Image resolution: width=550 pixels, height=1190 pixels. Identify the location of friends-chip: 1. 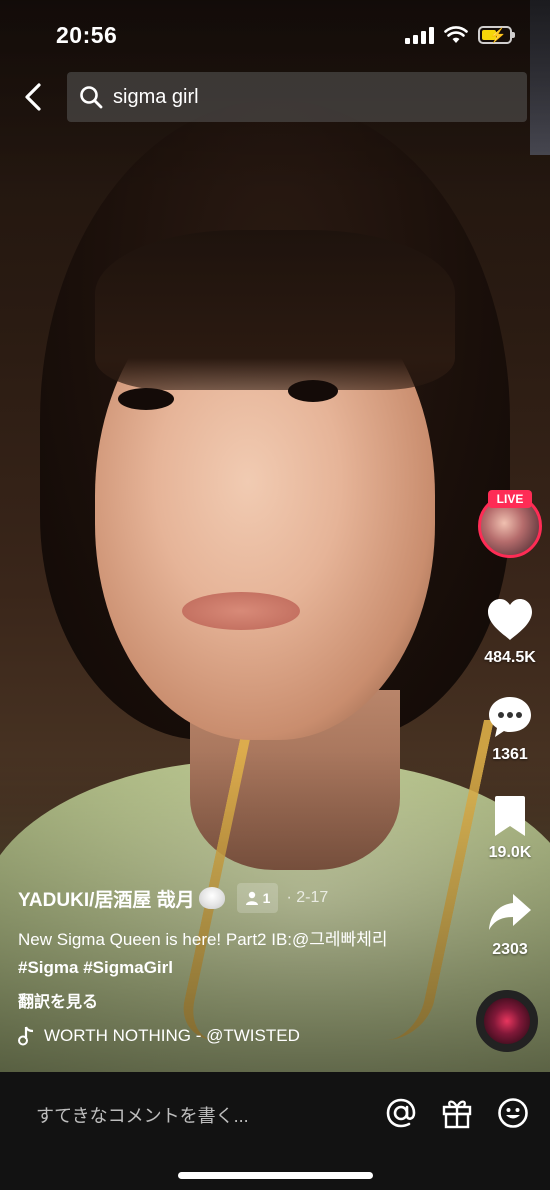
(257, 898).